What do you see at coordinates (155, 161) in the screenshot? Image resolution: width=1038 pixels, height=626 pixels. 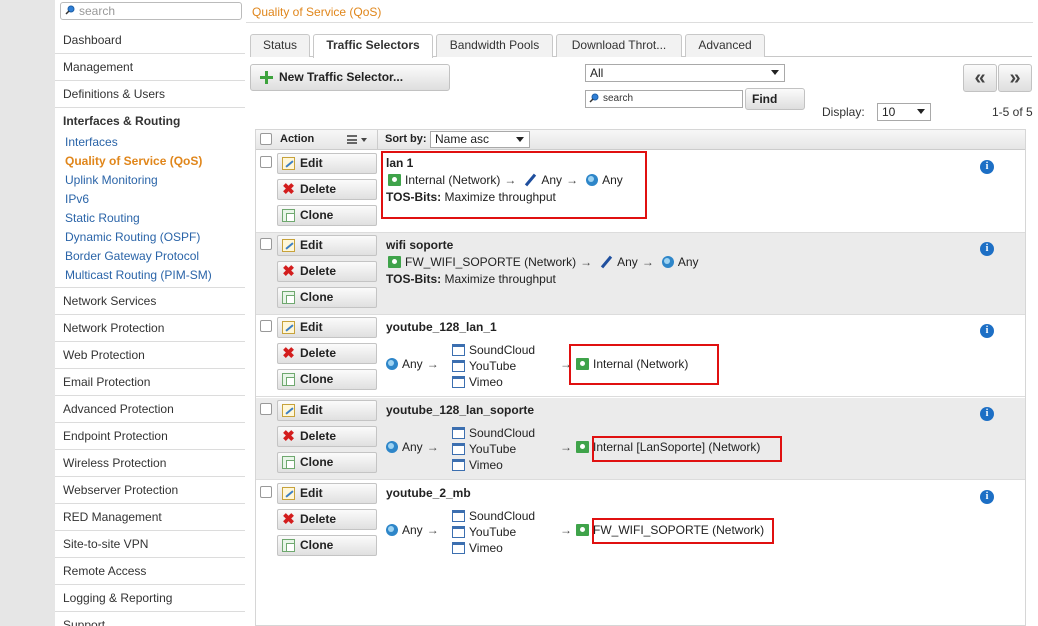 I see `subnav-qos: Quality of Service (QoS)` at bounding box center [155, 161].